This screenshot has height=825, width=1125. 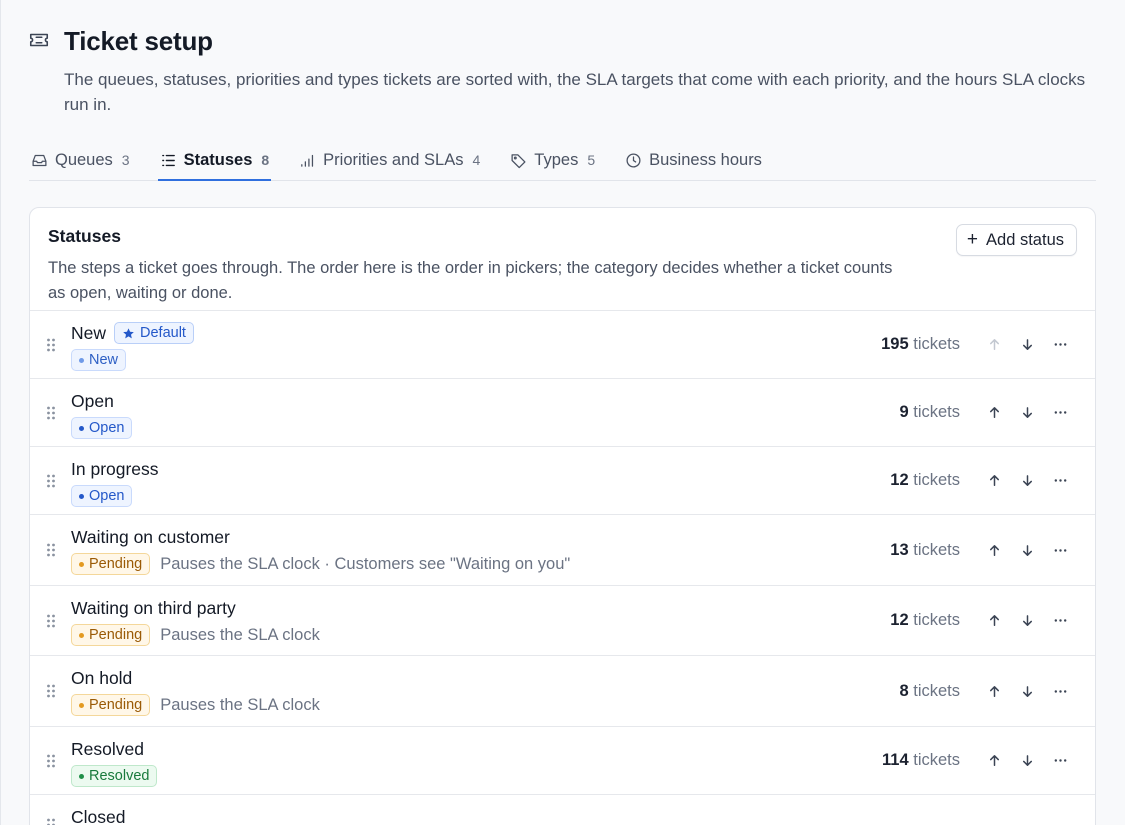 What do you see at coordinates (89, 332) in the screenshot?
I see `status-name: New` at bounding box center [89, 332].